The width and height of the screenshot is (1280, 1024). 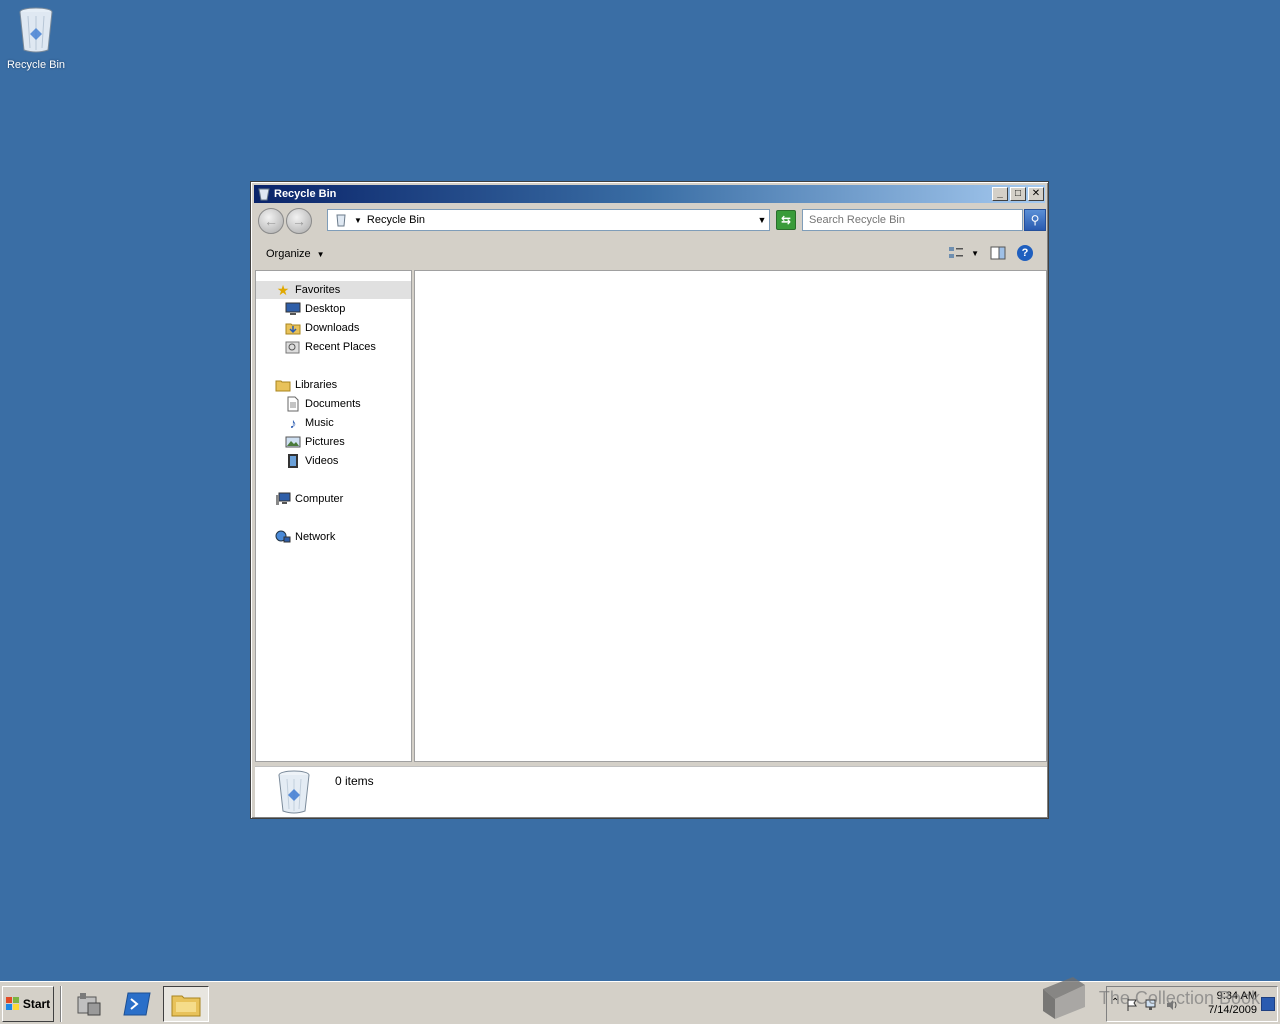 What do you see at coordinates (1232, 1010) in the screenshot?
I see `clock-date: 7/14/2009` at bounding box center [1232, 1010].